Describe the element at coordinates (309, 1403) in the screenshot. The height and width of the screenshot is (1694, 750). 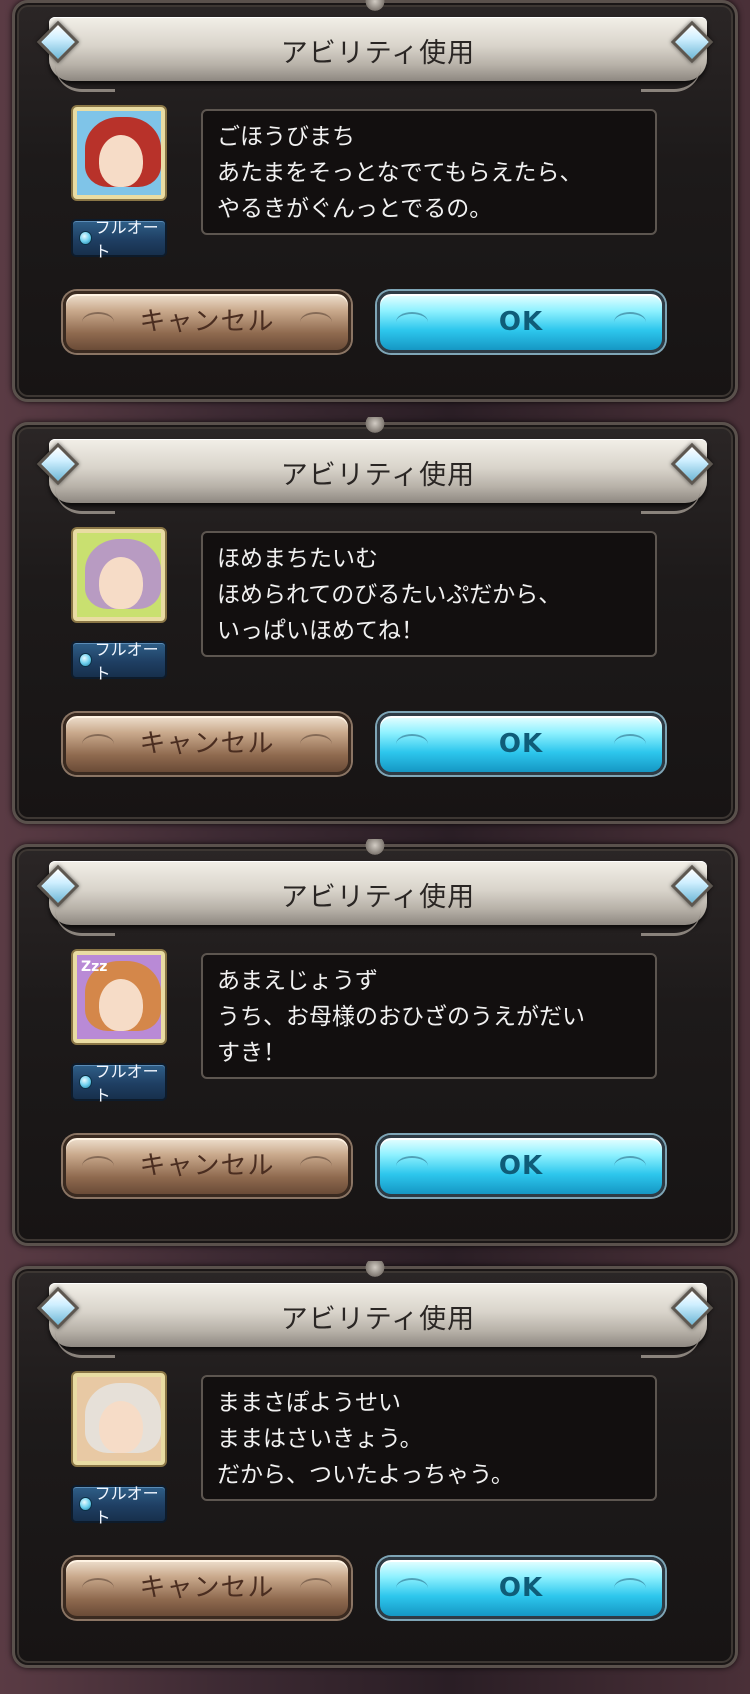
I see `message-line: ままさぽようせい` at that location.